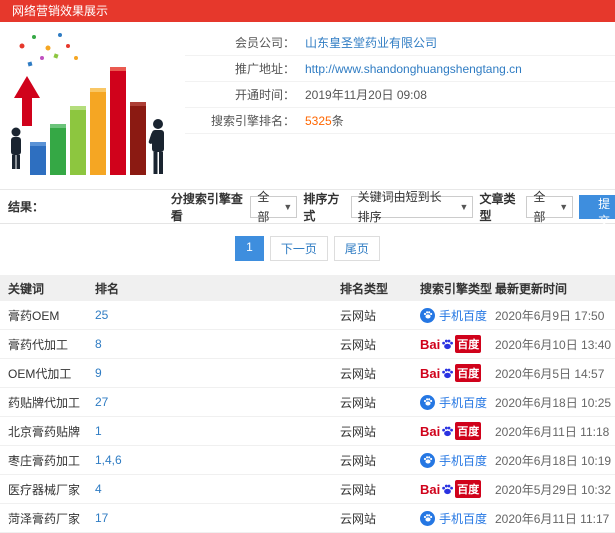 Image resolution: width=615 pixels, height=533 pixels. Describe the element at coordinates (456, 288) in the screenshot. I see `header-engine-type: 搜索引擎类型` at that location.